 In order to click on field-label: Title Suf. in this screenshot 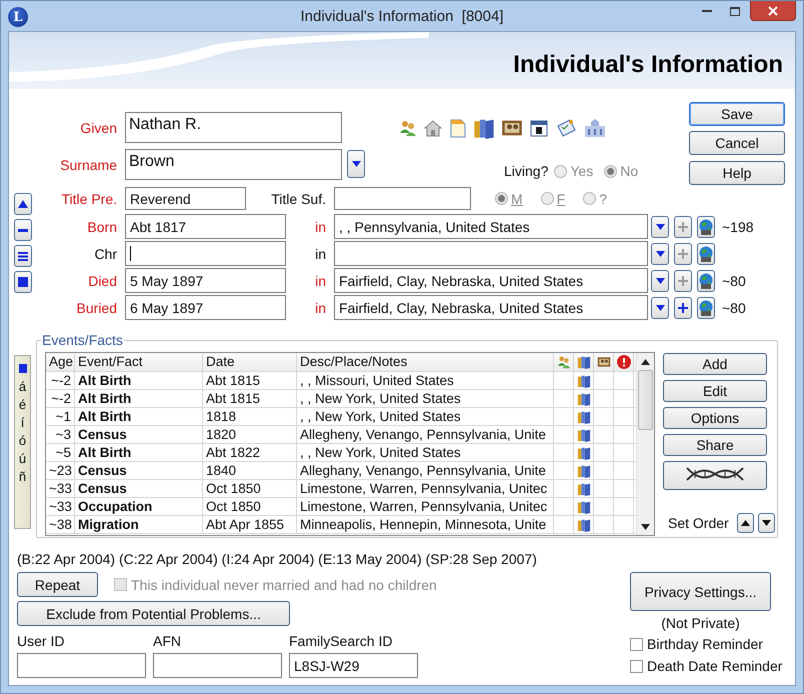, I will do `click(298, 198)`.